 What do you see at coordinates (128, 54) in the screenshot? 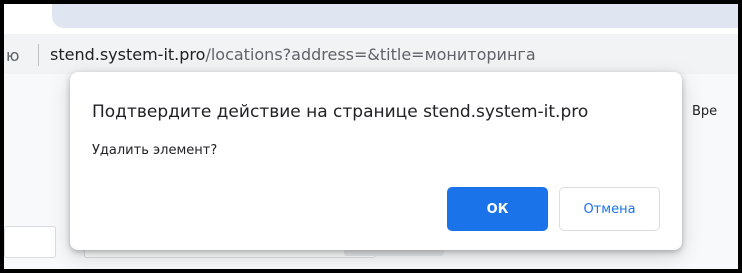
I see `url-host: stend.system-it.pro` at bounding box center [128, 54].